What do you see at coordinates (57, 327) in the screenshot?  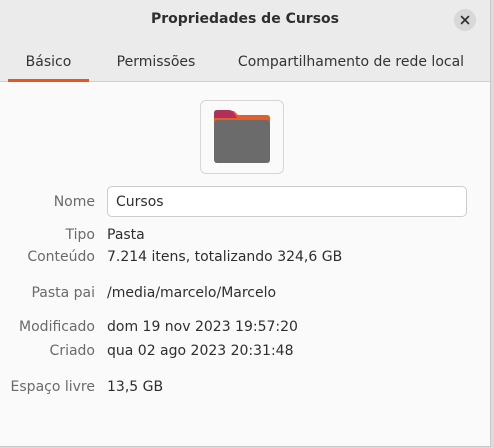 I see `modified-label: Modificado` at bounding box center [57, 327].